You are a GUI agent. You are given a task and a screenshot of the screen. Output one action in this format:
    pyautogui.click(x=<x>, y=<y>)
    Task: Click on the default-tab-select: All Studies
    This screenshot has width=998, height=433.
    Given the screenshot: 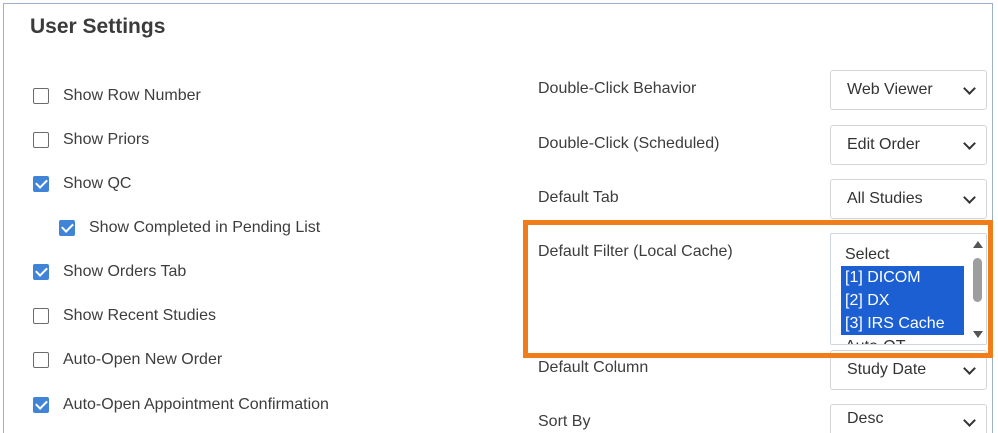 What is the action you would take?
    pyautogui.click(x=908, y=199)
    